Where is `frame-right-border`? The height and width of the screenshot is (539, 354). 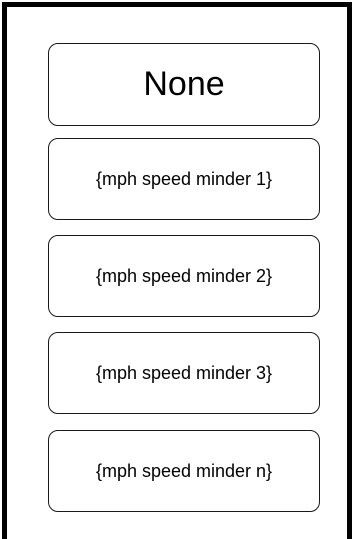 frame-right-border is located at coordinates (349, 270).